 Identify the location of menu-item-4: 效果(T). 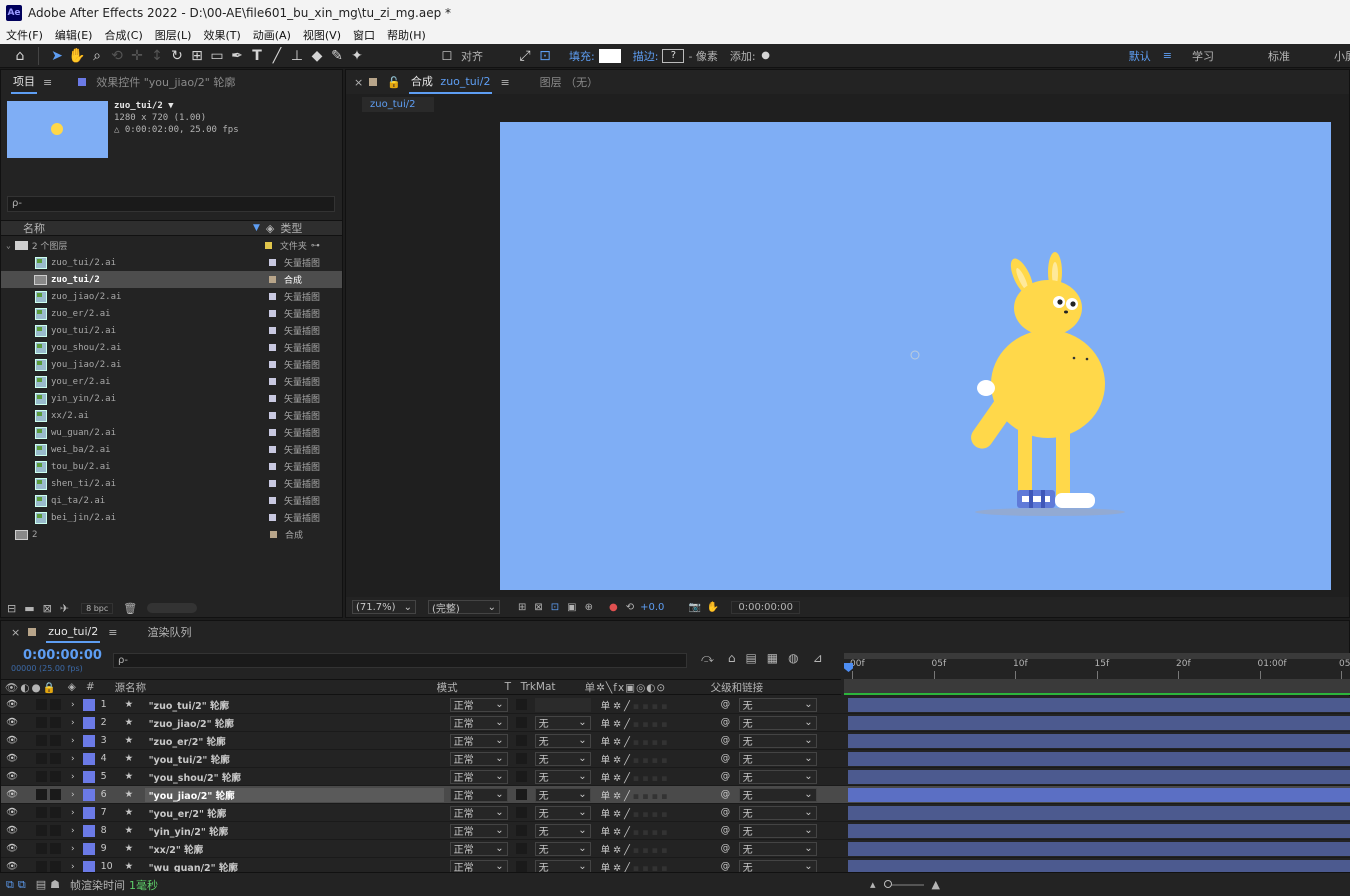
(221, 35).